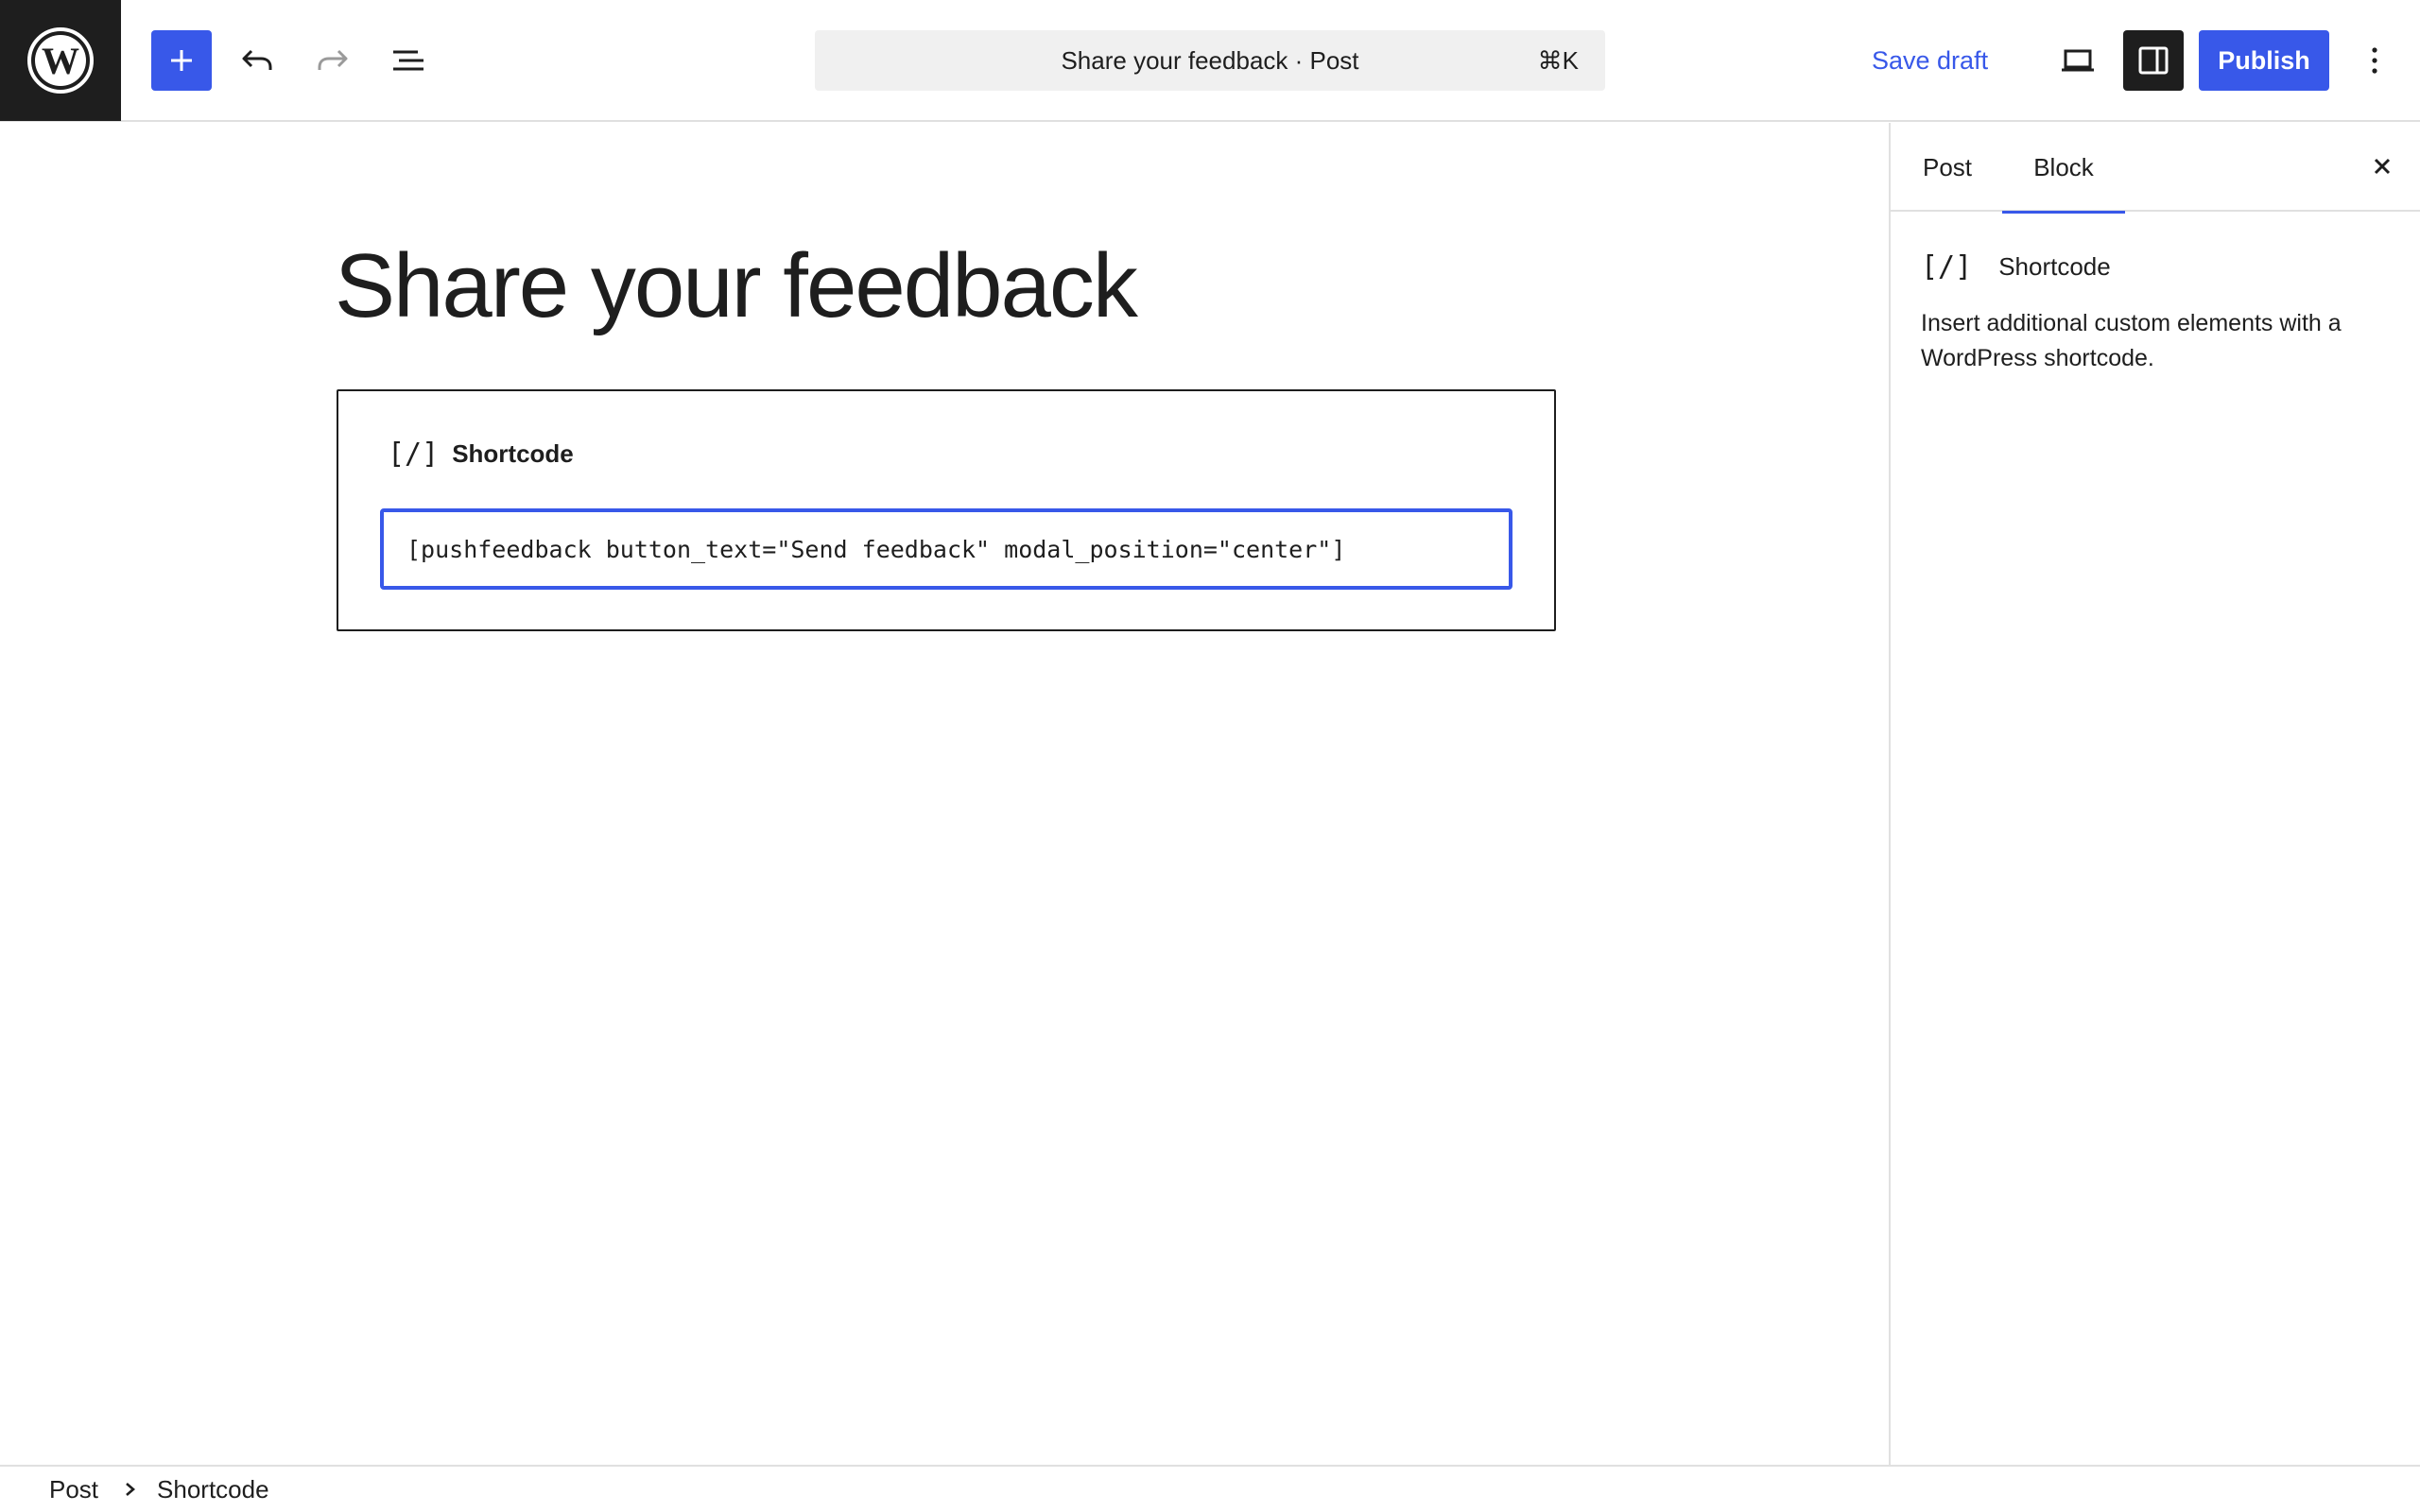 The image size is (2420, 1512). I want to click on tab-post: Post, so click(1947, 167).